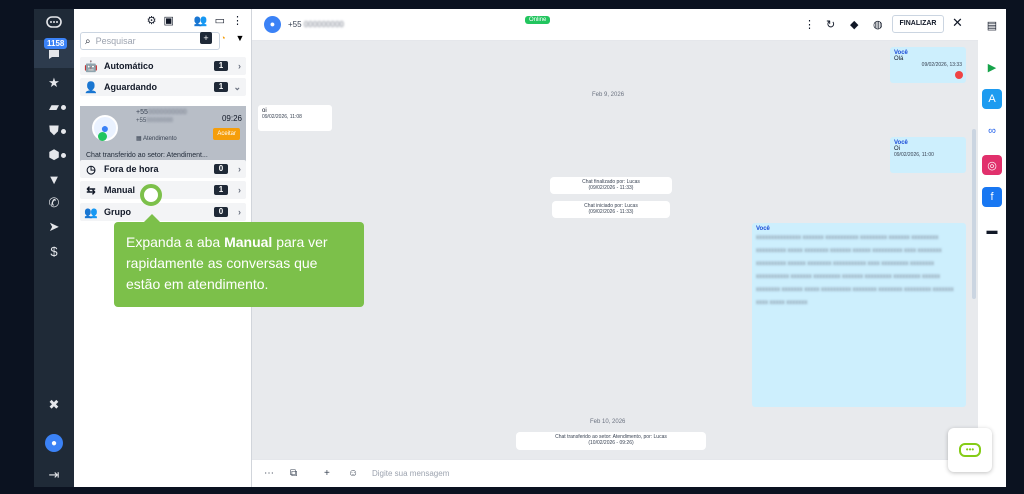 This screenshot has height=494, width=1024. What do you see at coordinates (91, 66) in the screenshot?
I see `robot-icon: 🤖` at bounding box center [91, 66].